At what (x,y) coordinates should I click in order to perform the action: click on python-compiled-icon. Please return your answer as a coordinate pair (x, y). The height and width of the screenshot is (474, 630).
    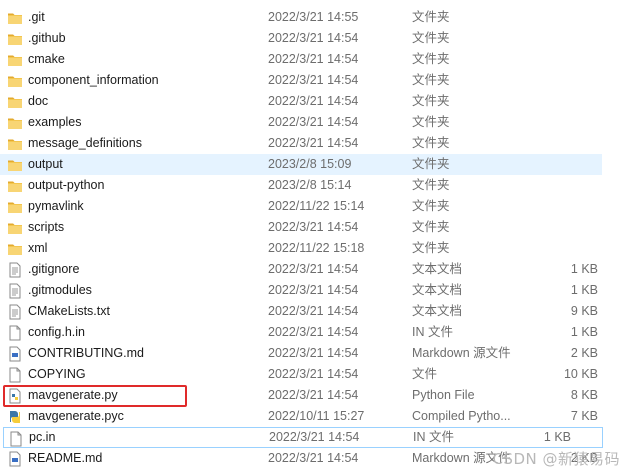
    Looking at the image, I should click on (15, 417).